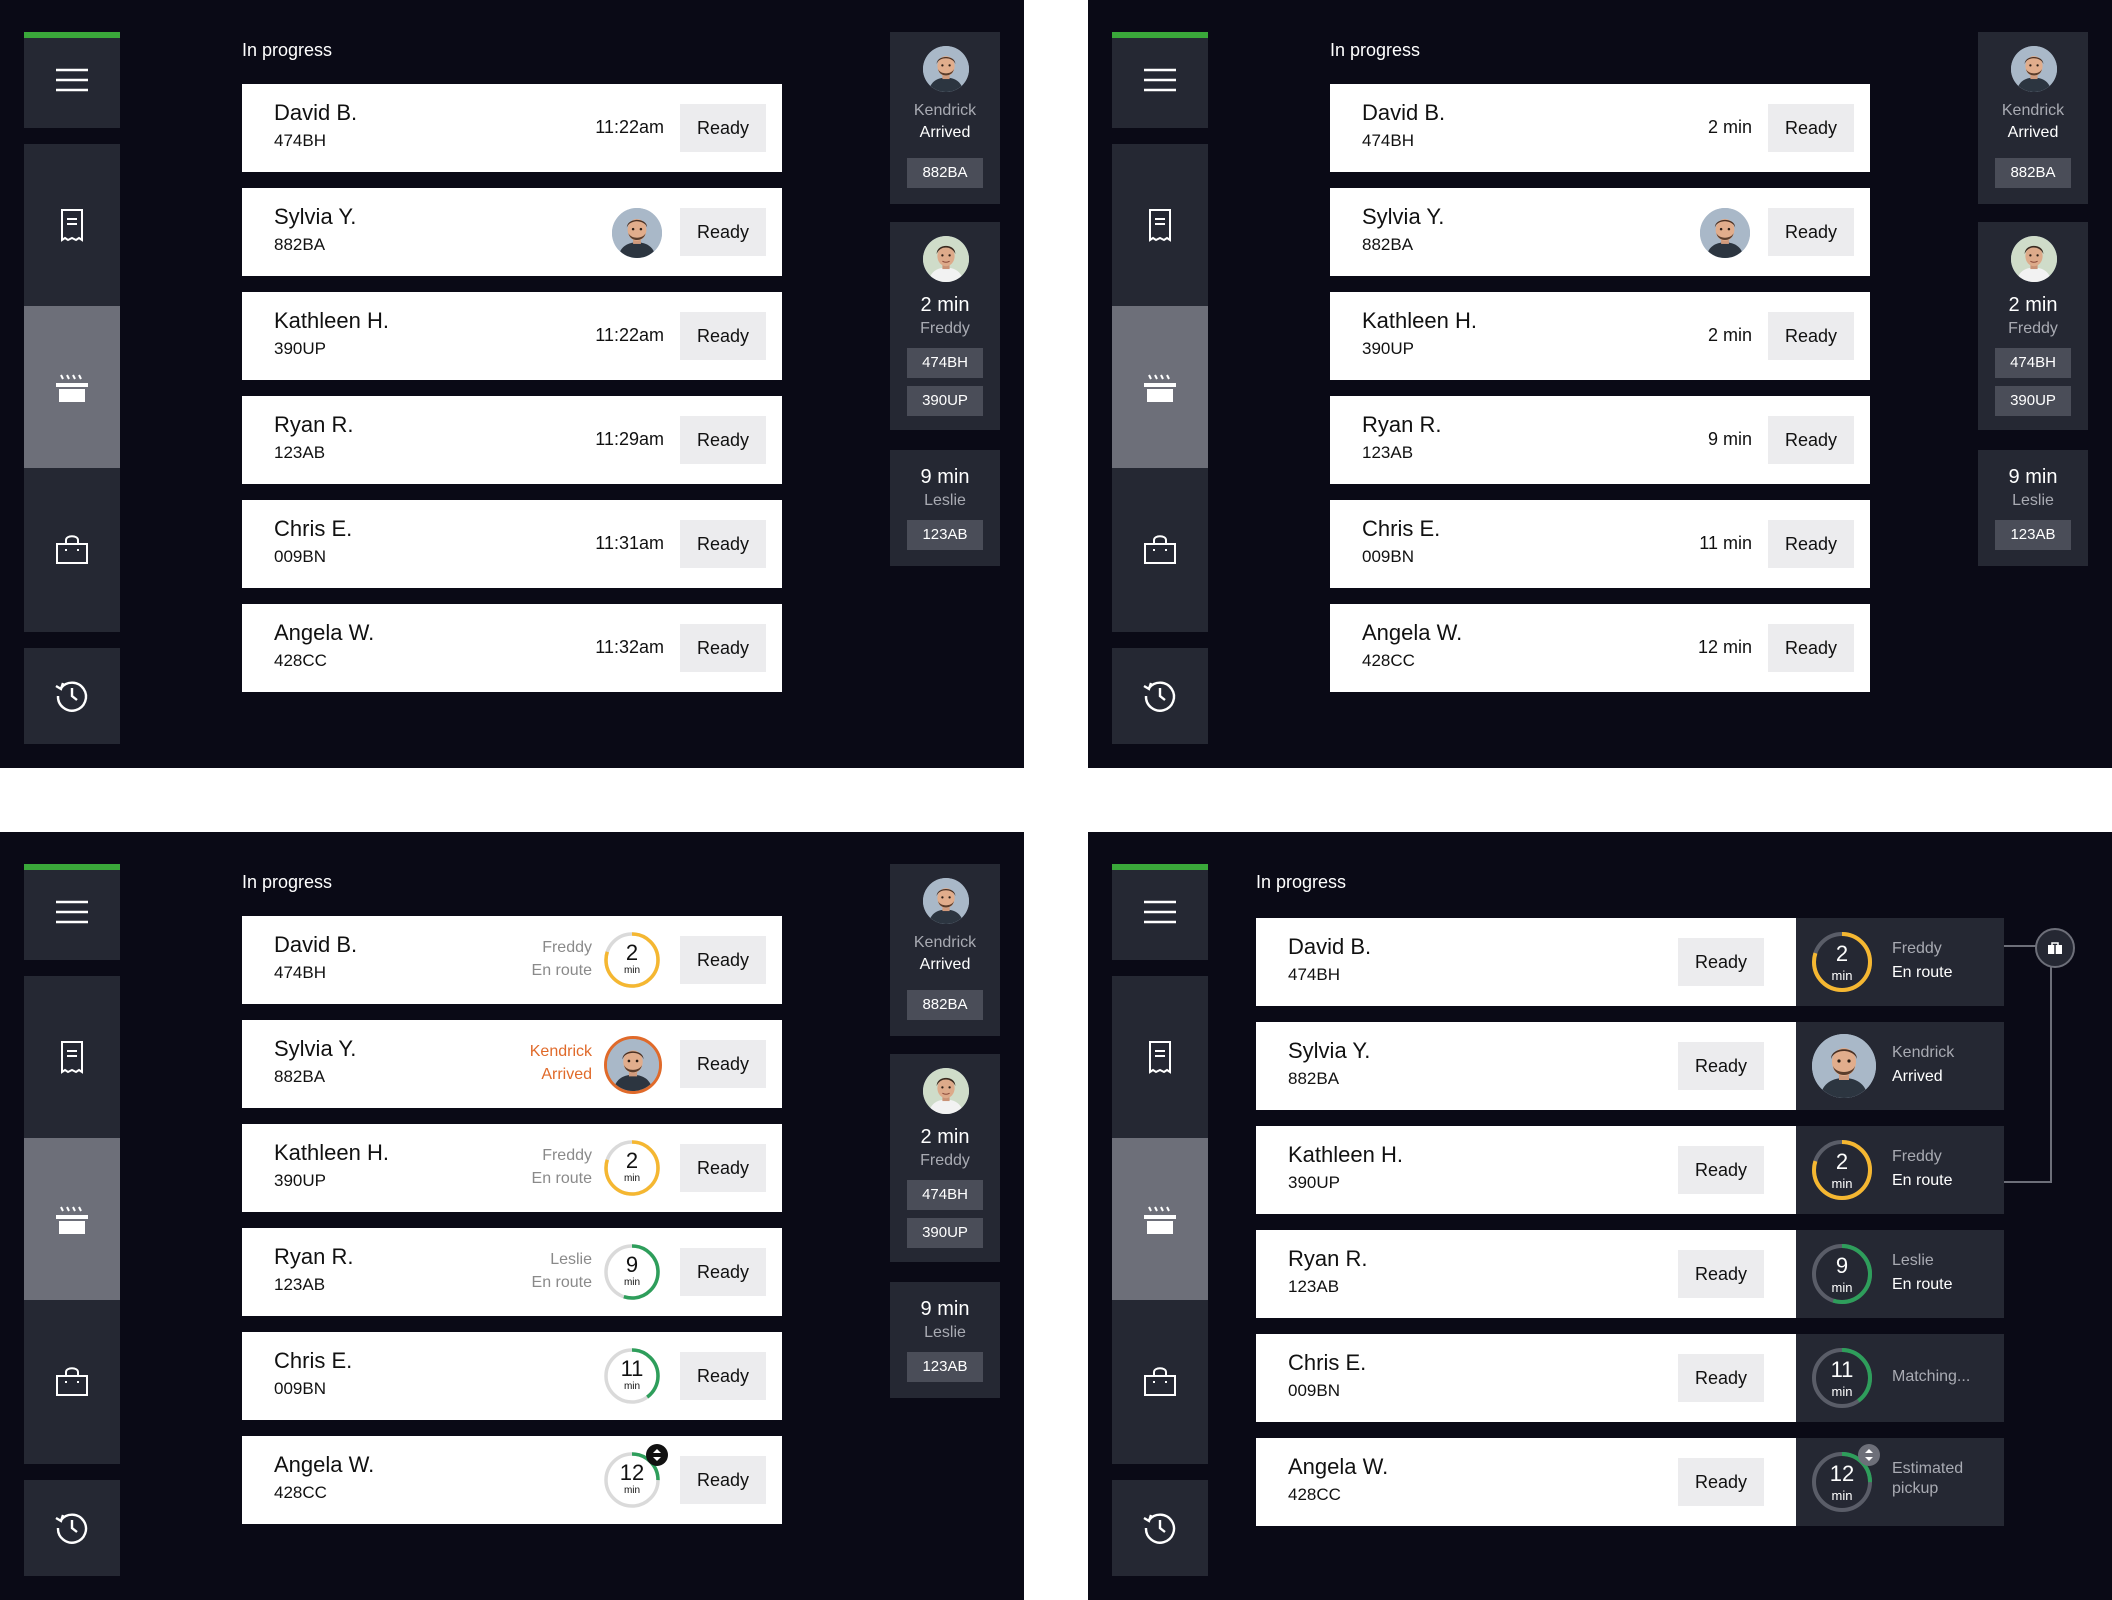 The image size is (2112, 1600). Describe the element at coordinates (1600, 128) in the screenshot. I see `order-card: David B. 474BH 2 min Ready` at that location.